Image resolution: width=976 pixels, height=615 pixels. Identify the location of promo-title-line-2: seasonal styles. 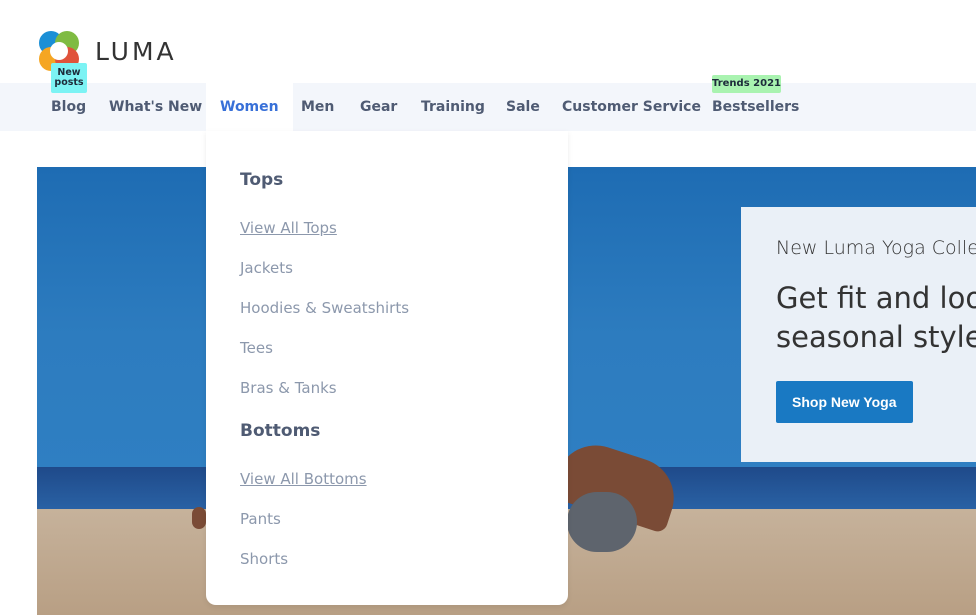
(876, 337).